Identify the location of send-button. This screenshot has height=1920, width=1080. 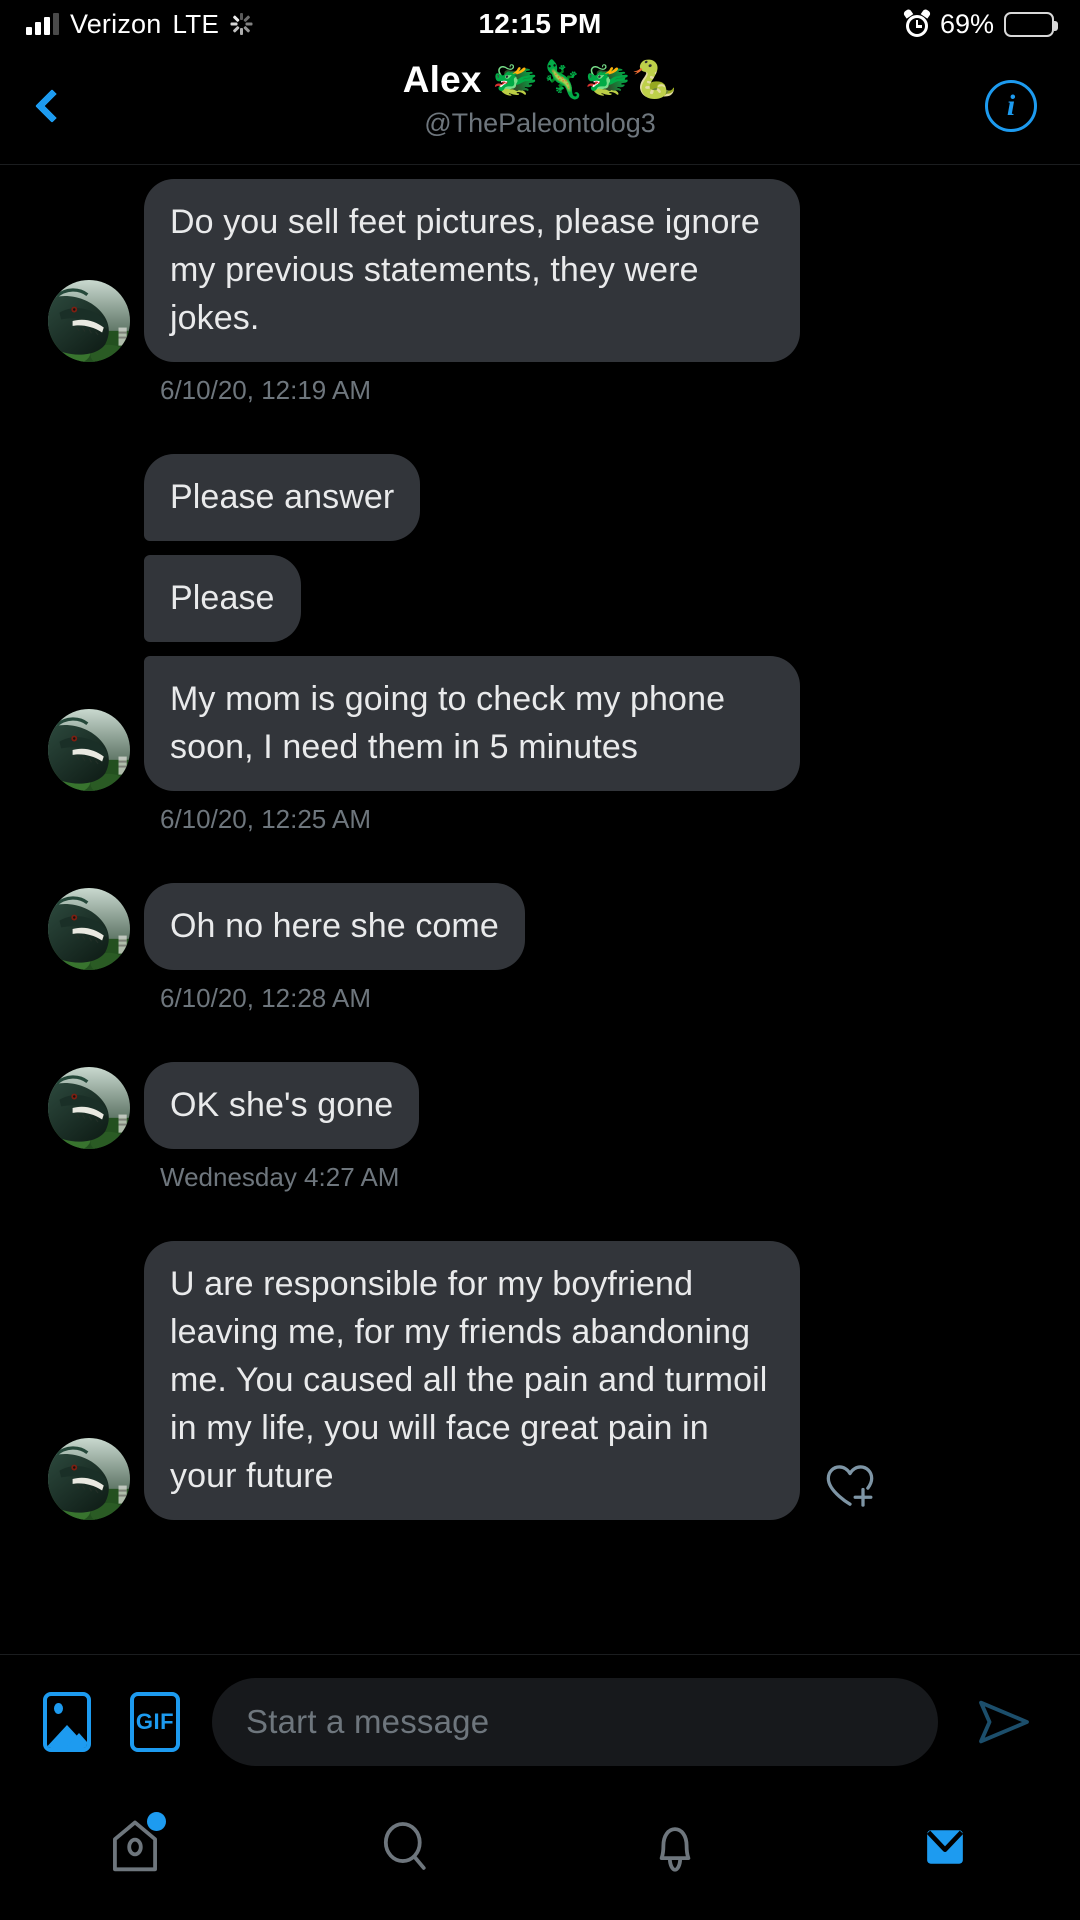
(1004, 1722).